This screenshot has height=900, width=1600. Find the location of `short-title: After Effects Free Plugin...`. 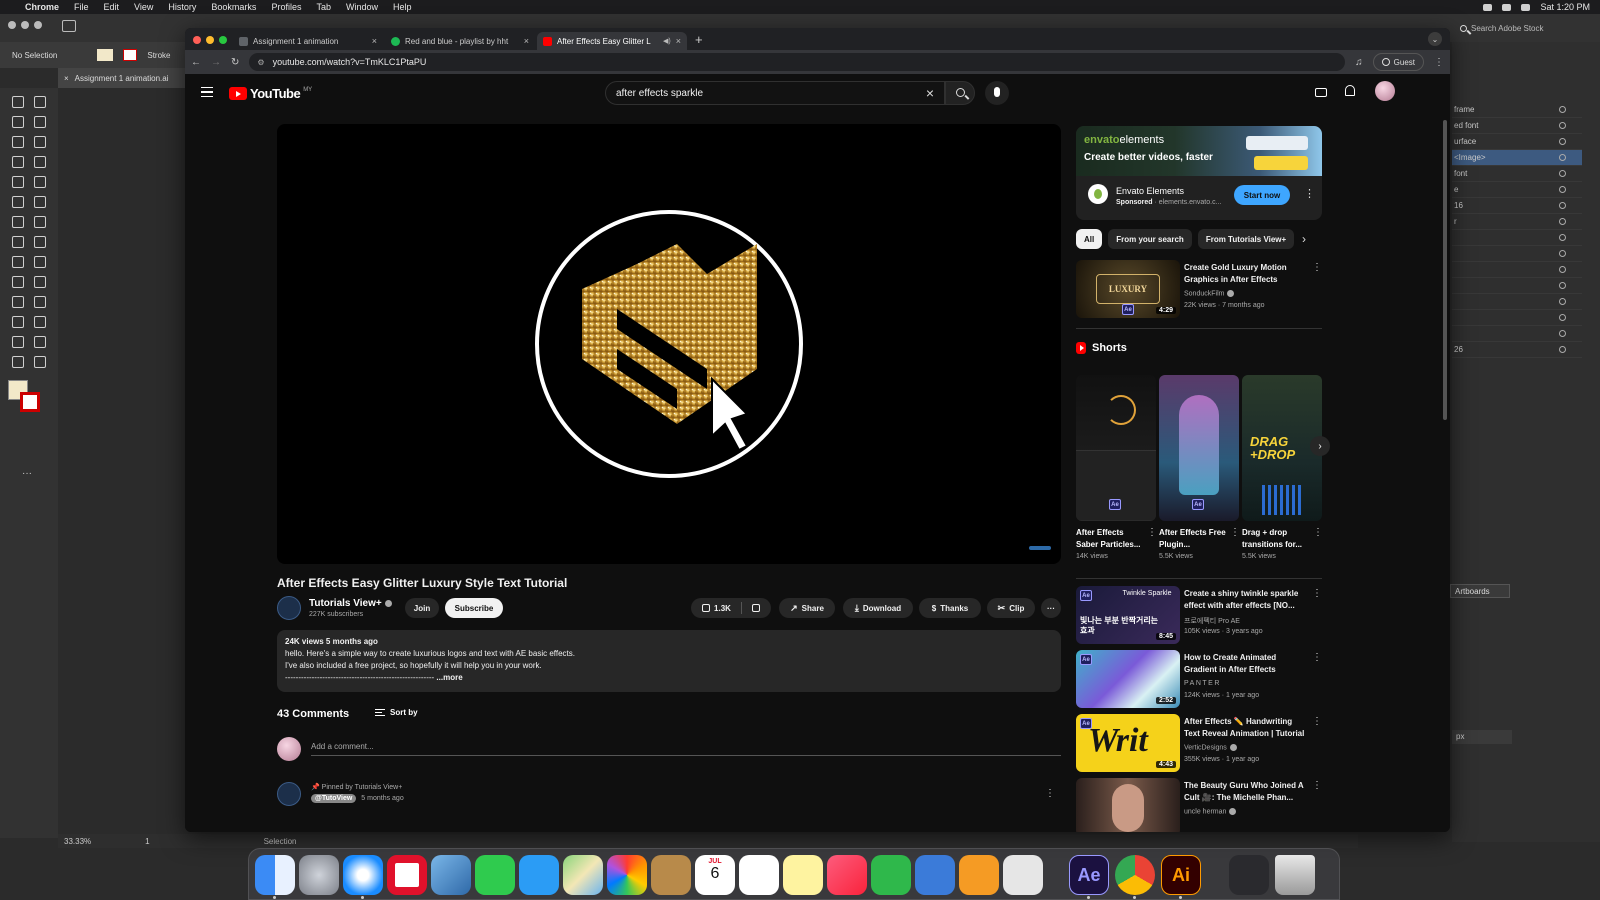

short-title: After Effects Free Plugin... is located at coordinates (1195, 539).